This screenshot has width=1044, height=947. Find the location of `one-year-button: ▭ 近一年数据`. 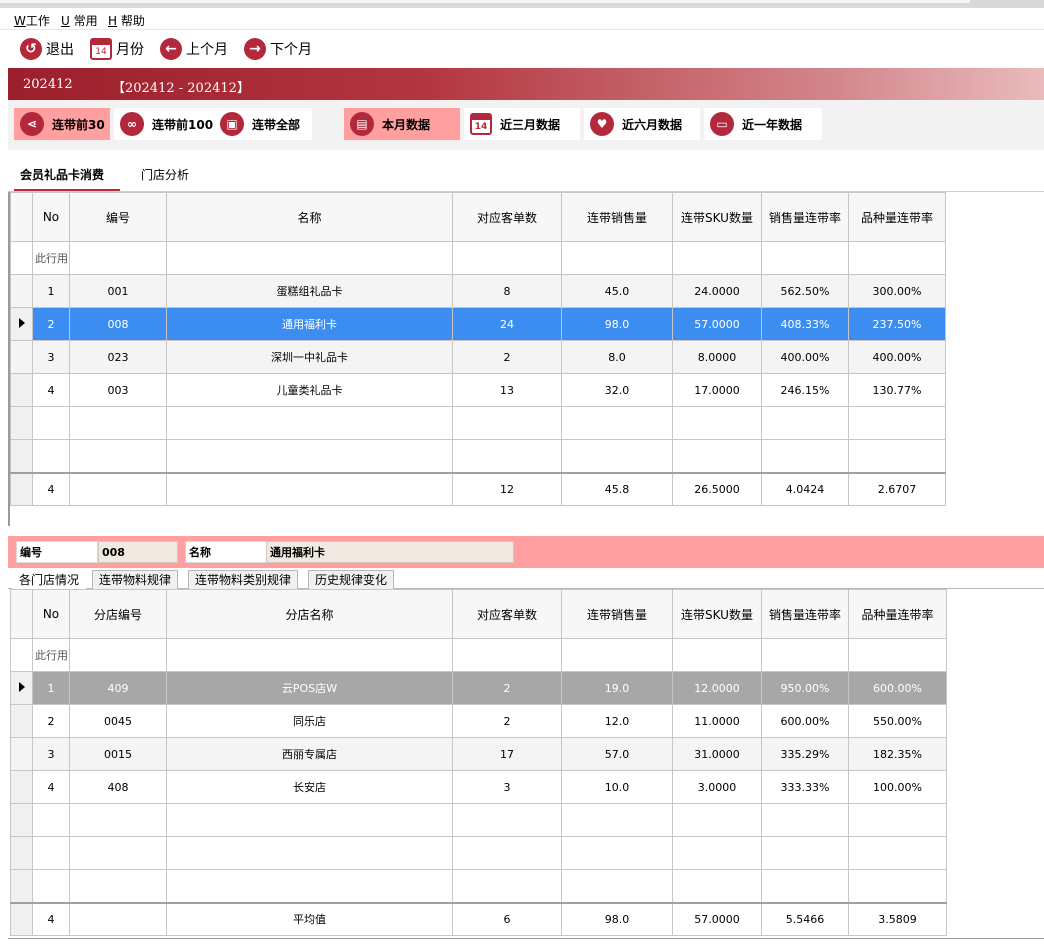

one-year-button: ▭ 近一年数据 is located at coordinates (763, 124).